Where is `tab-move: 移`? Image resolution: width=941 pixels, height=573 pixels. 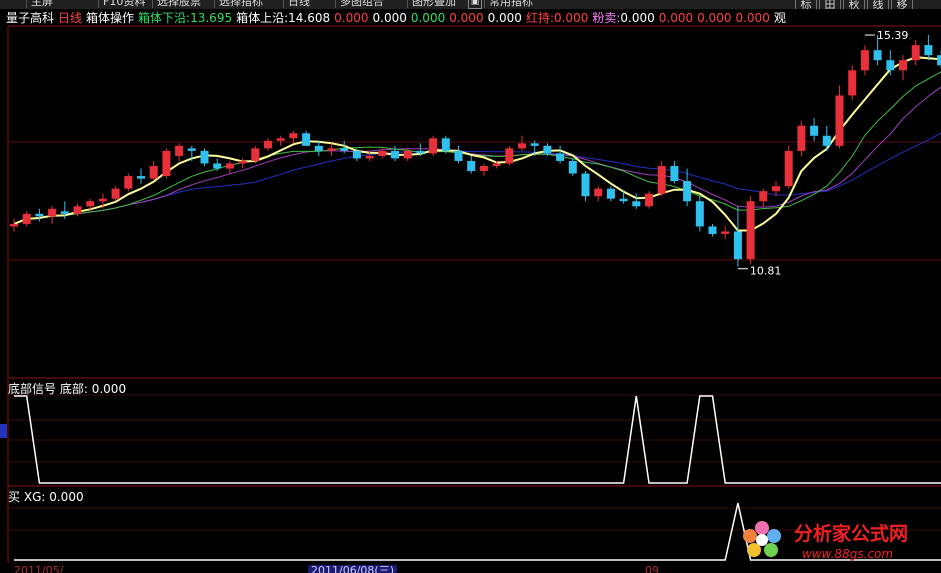 tab-move: 移 is located at coordinates (902, 4).